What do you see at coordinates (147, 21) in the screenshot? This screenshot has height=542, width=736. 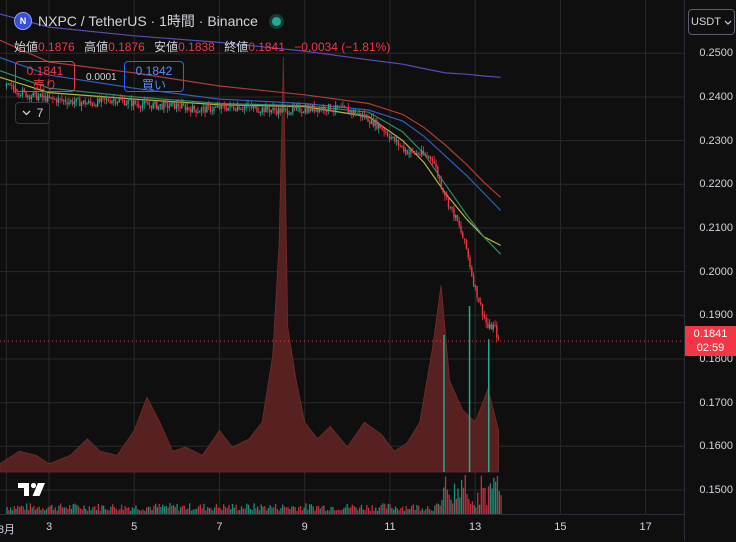 I see `symbol-legend: N NXPC / TetherUS · 1時間 · Binance` at bounding box center [147, 21].